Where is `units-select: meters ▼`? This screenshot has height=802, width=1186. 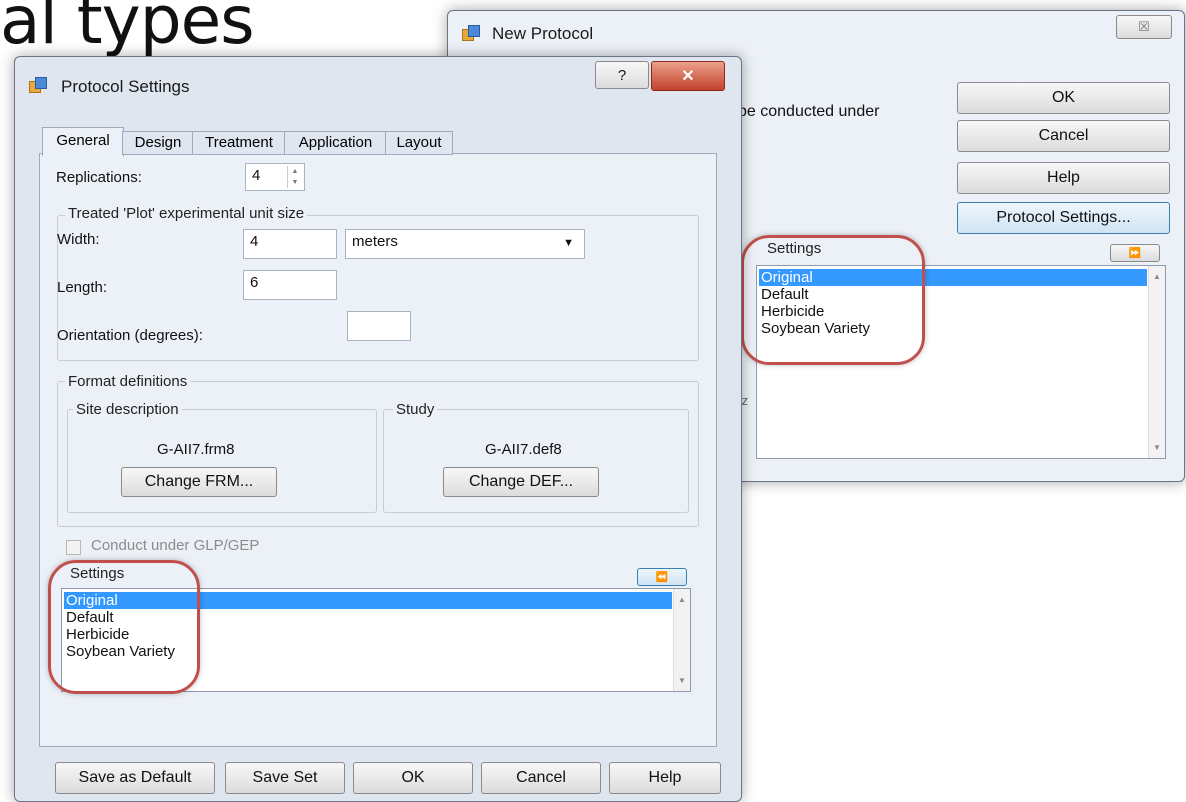 units-select: meters ▼ is located at coordinates (465, 244).